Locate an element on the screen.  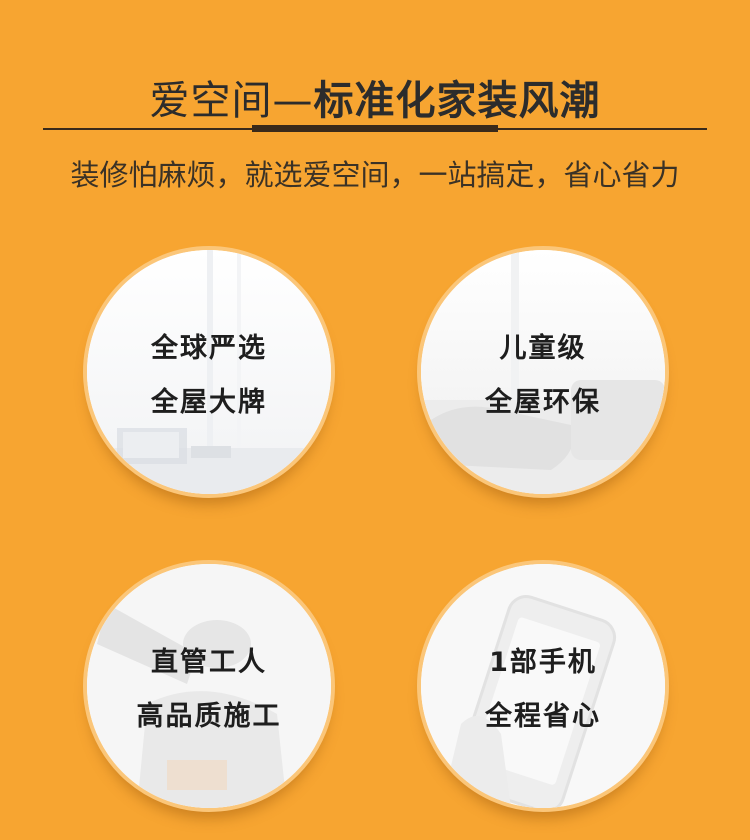
feature-line2: 全屋环保 is located at coordinates (543, 402).